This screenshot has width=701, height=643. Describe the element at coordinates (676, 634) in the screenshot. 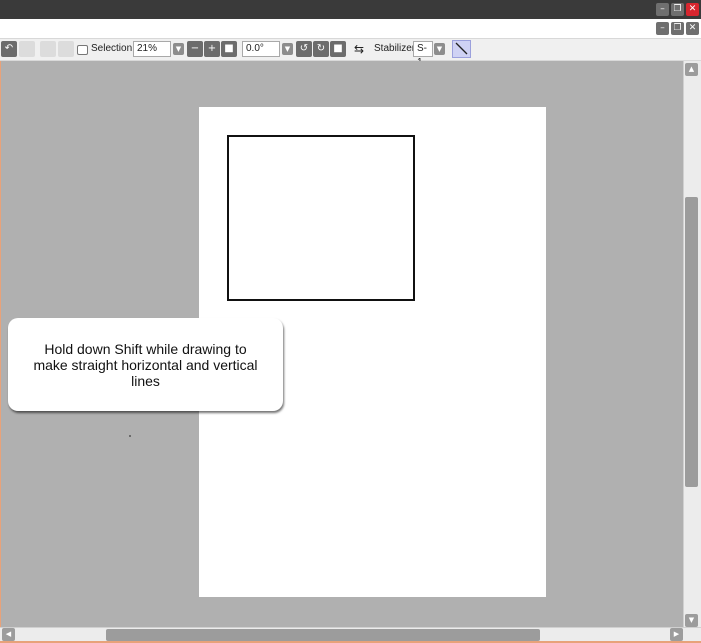

I see `scroll-right-icon: ▶` at that location.